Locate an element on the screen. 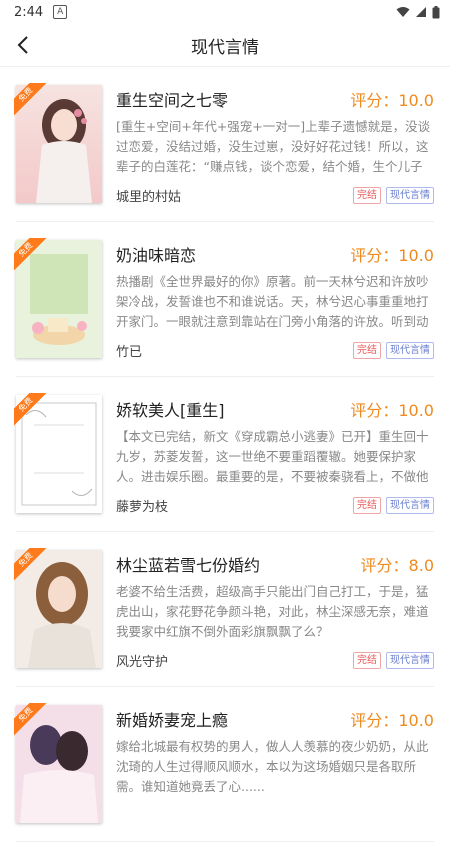 This screenshot has height=842, width=450. book-title: 新婚娇妻宠上瘾 is located at coordinates (172, 719).